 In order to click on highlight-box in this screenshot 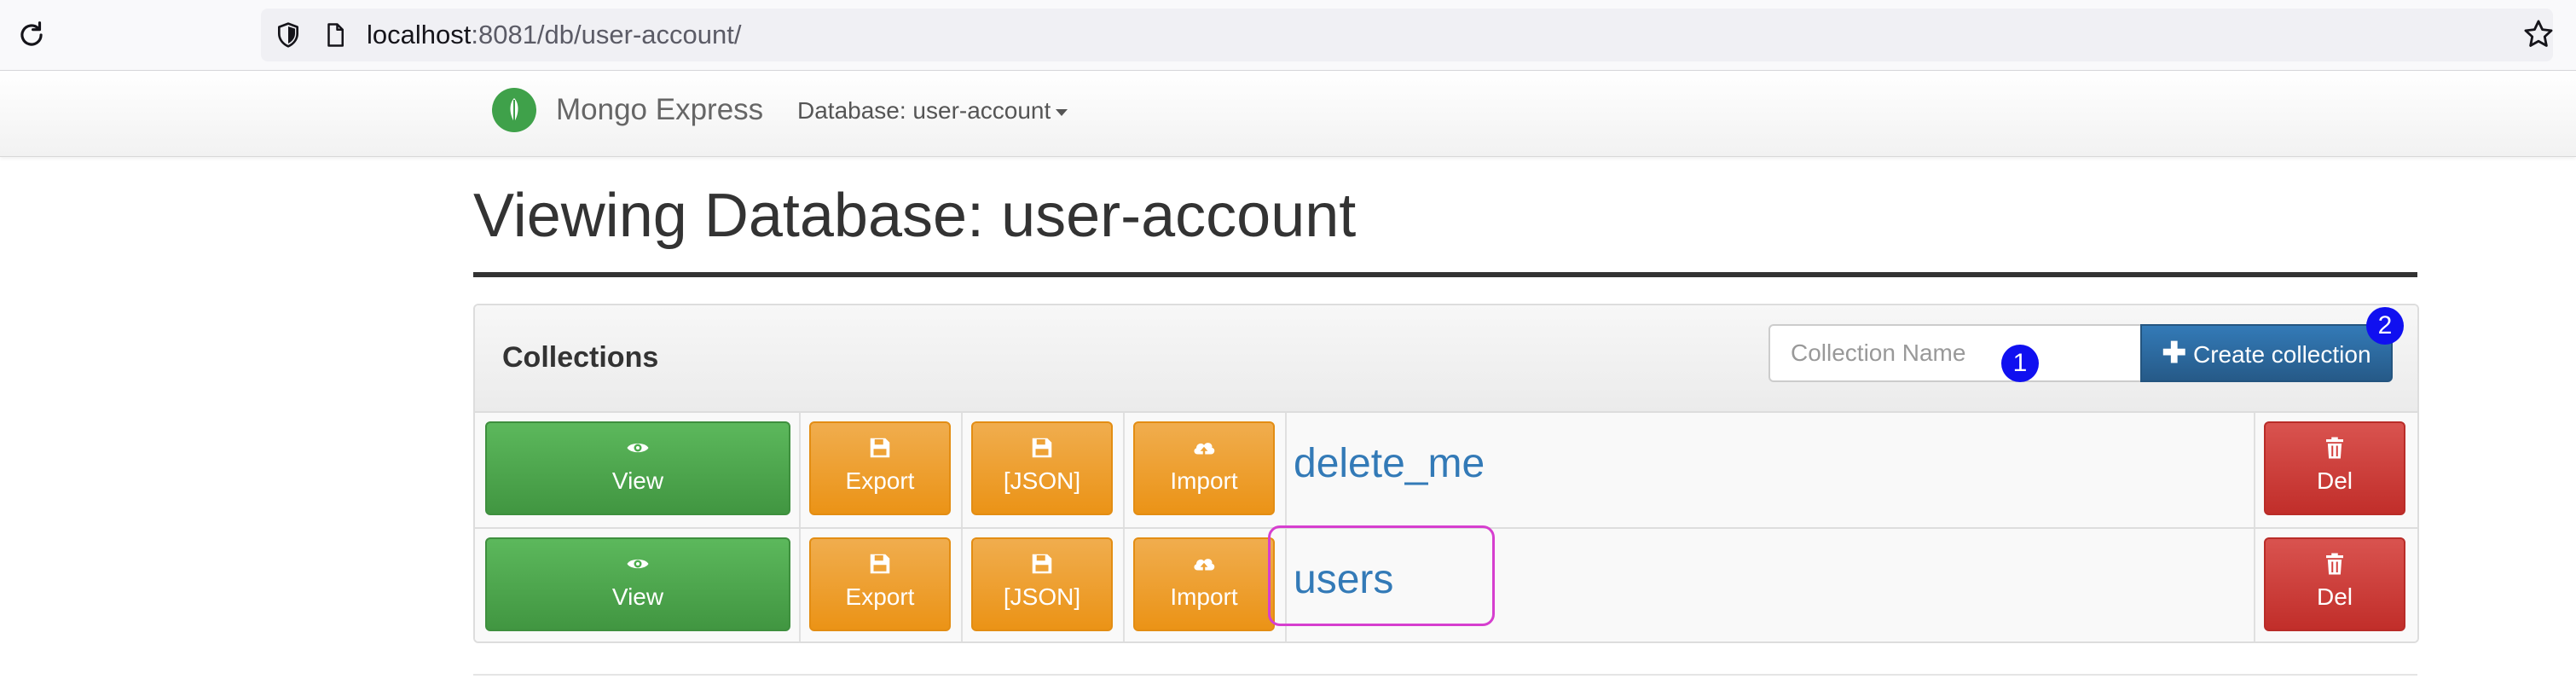, I will do `click(1381, 575)`.